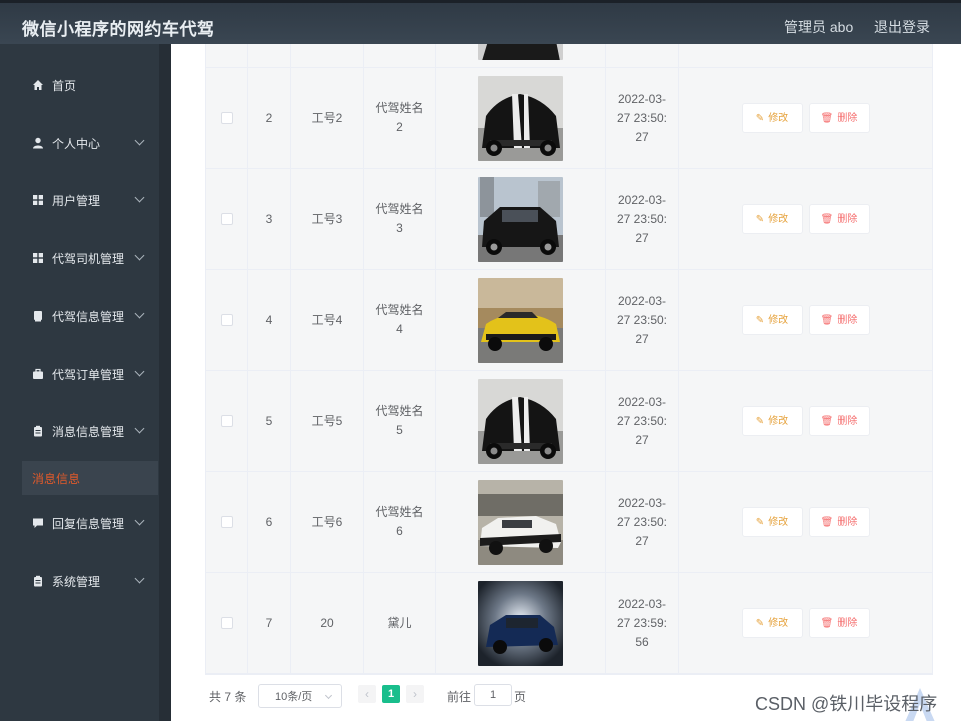 This screenshot has width=961, height=721. What do you see at coordinates (269, 320) in the screenshot?
I see `row-index: 4` at bounding box center [269, 320].